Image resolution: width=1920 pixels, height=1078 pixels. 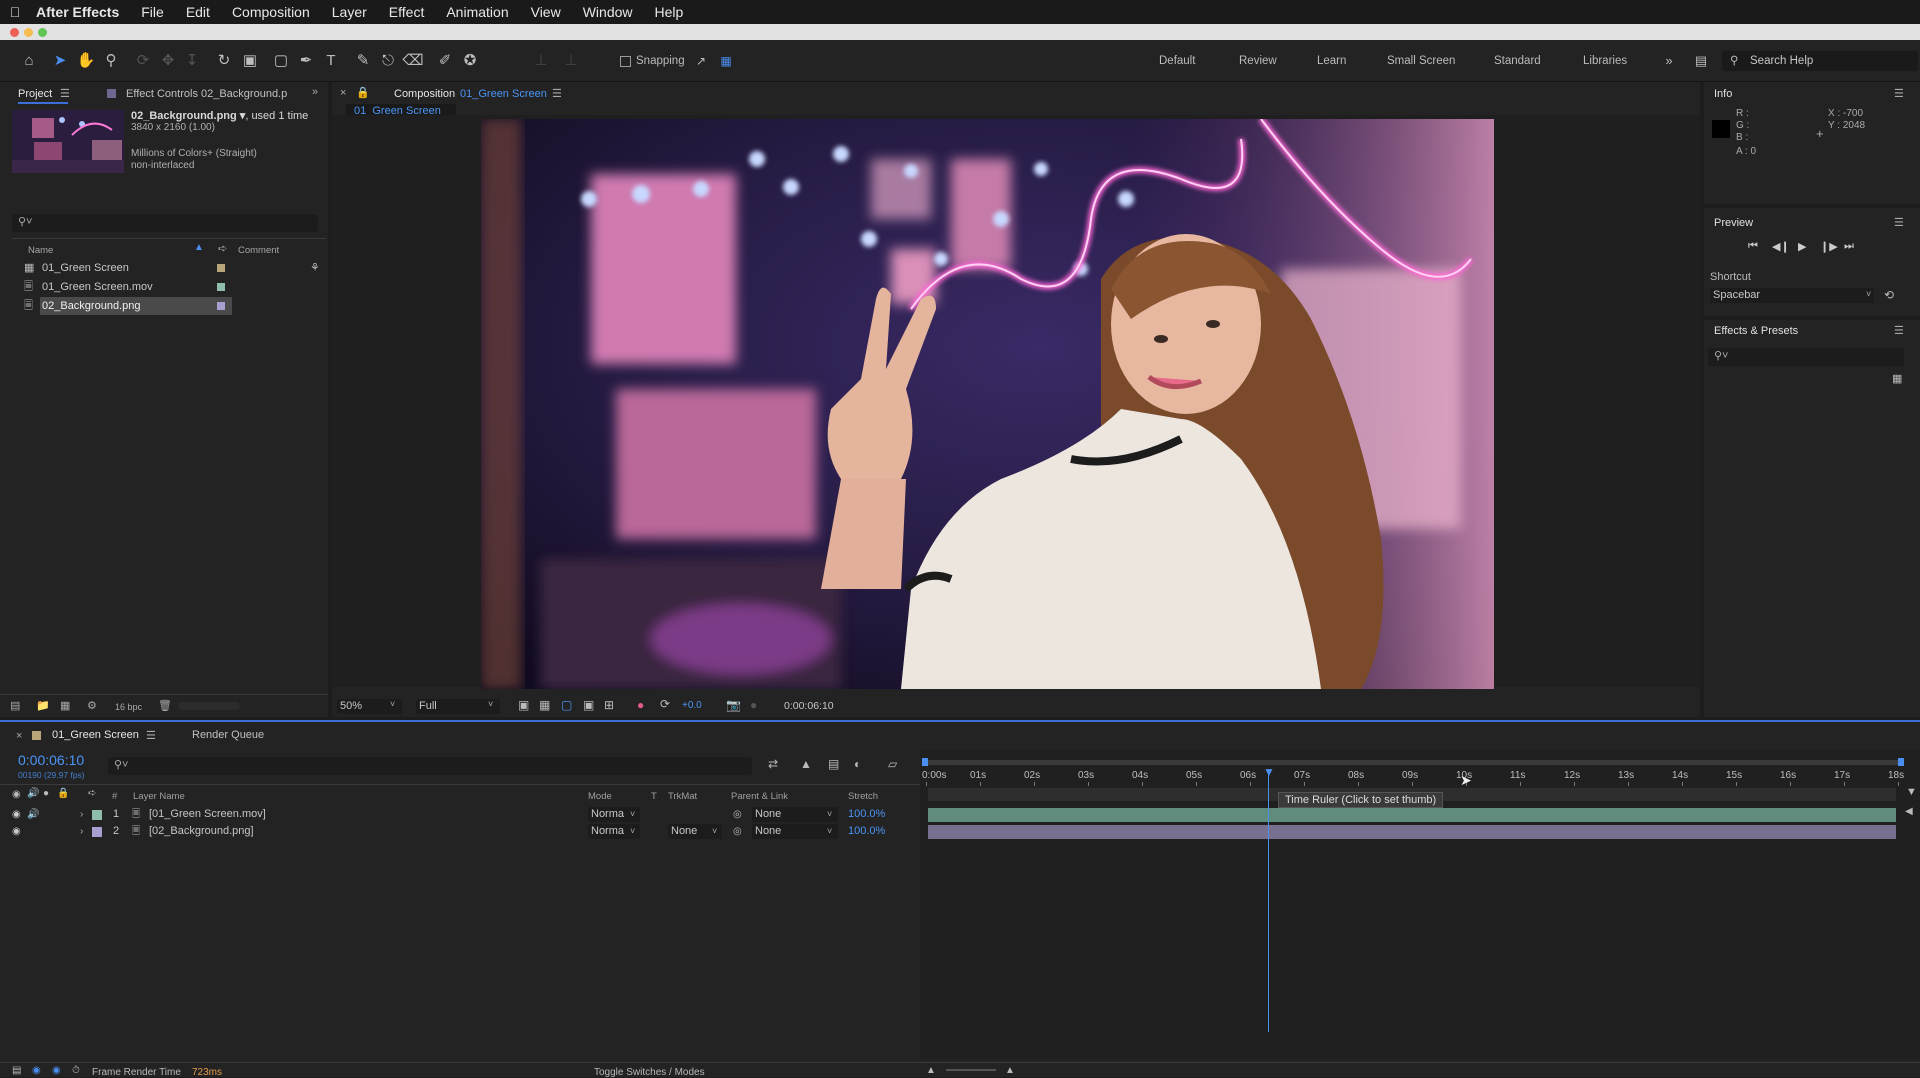 What do you see at coordinates (56, 1070) in the screenshot?
I see `in-out-icon: ◉` at bounding box center [56, 1070].